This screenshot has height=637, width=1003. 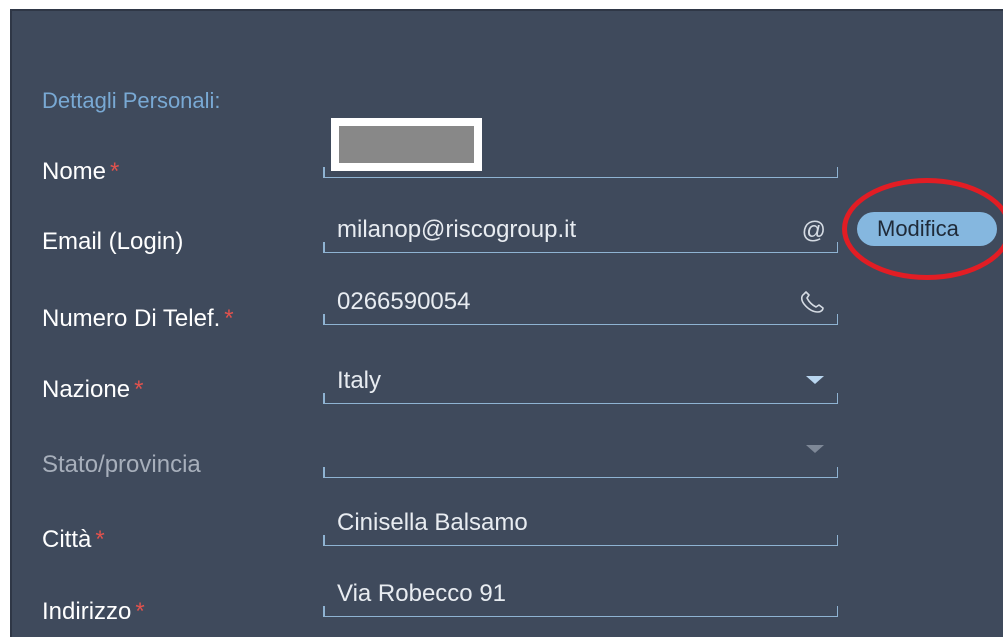 I want to click on redacted-fill, so click(x=406, y=144).